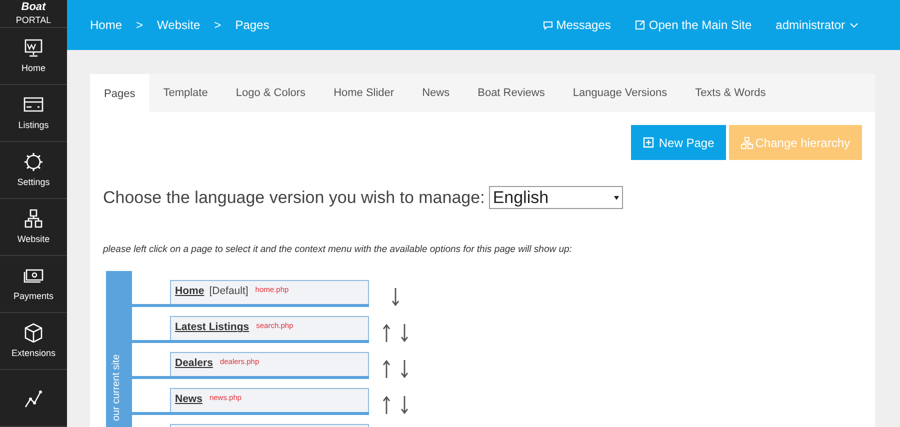  What do you see at coordinates (555, 198) in the screenshot?
I see `language-select: English` at bounding box center [555, 198].